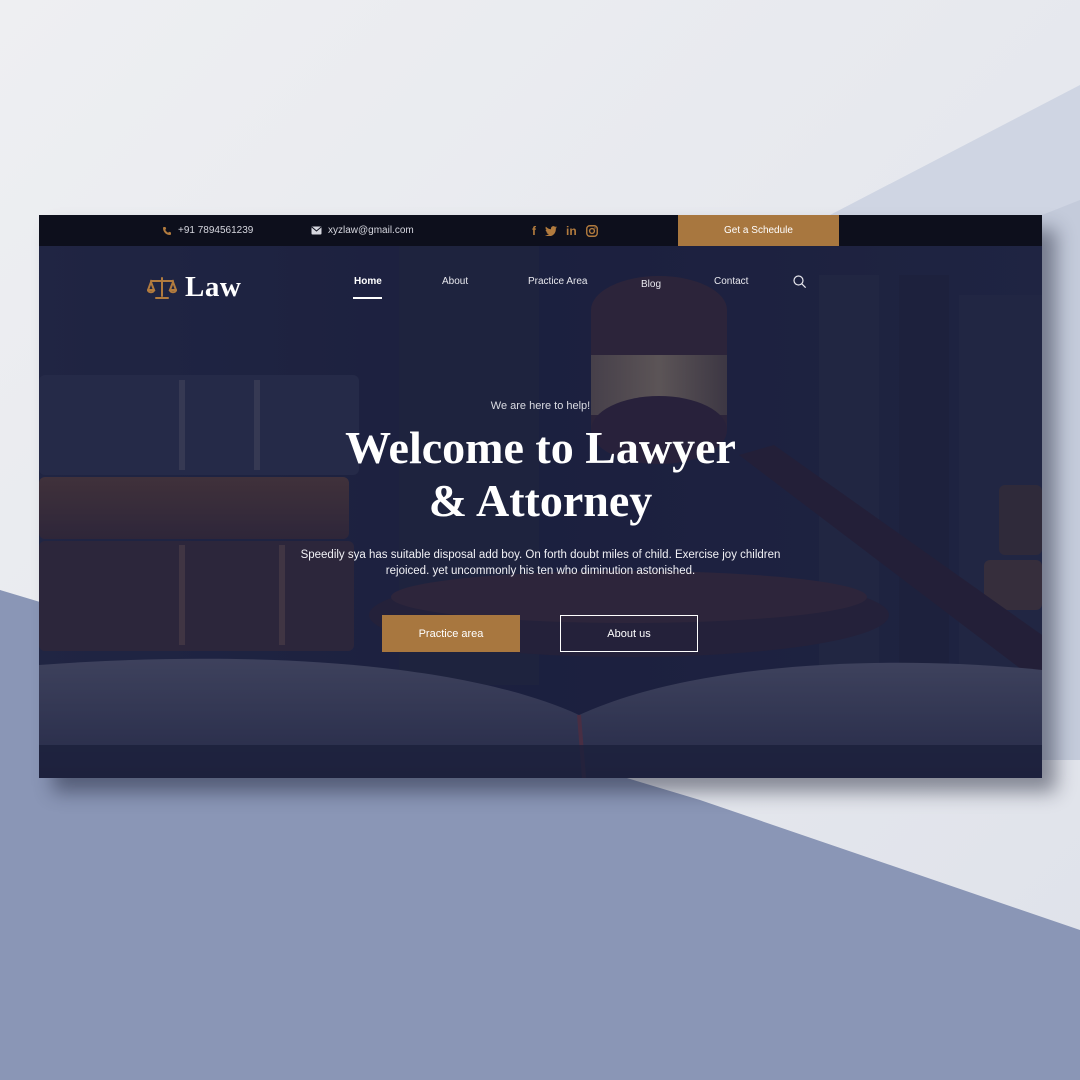 This screenshot has height=1080, width=1080. What do you see at coordinates (651, 284) in the screenshot?
I see `nav-blog: Blog` at bounding box center [651, 284].